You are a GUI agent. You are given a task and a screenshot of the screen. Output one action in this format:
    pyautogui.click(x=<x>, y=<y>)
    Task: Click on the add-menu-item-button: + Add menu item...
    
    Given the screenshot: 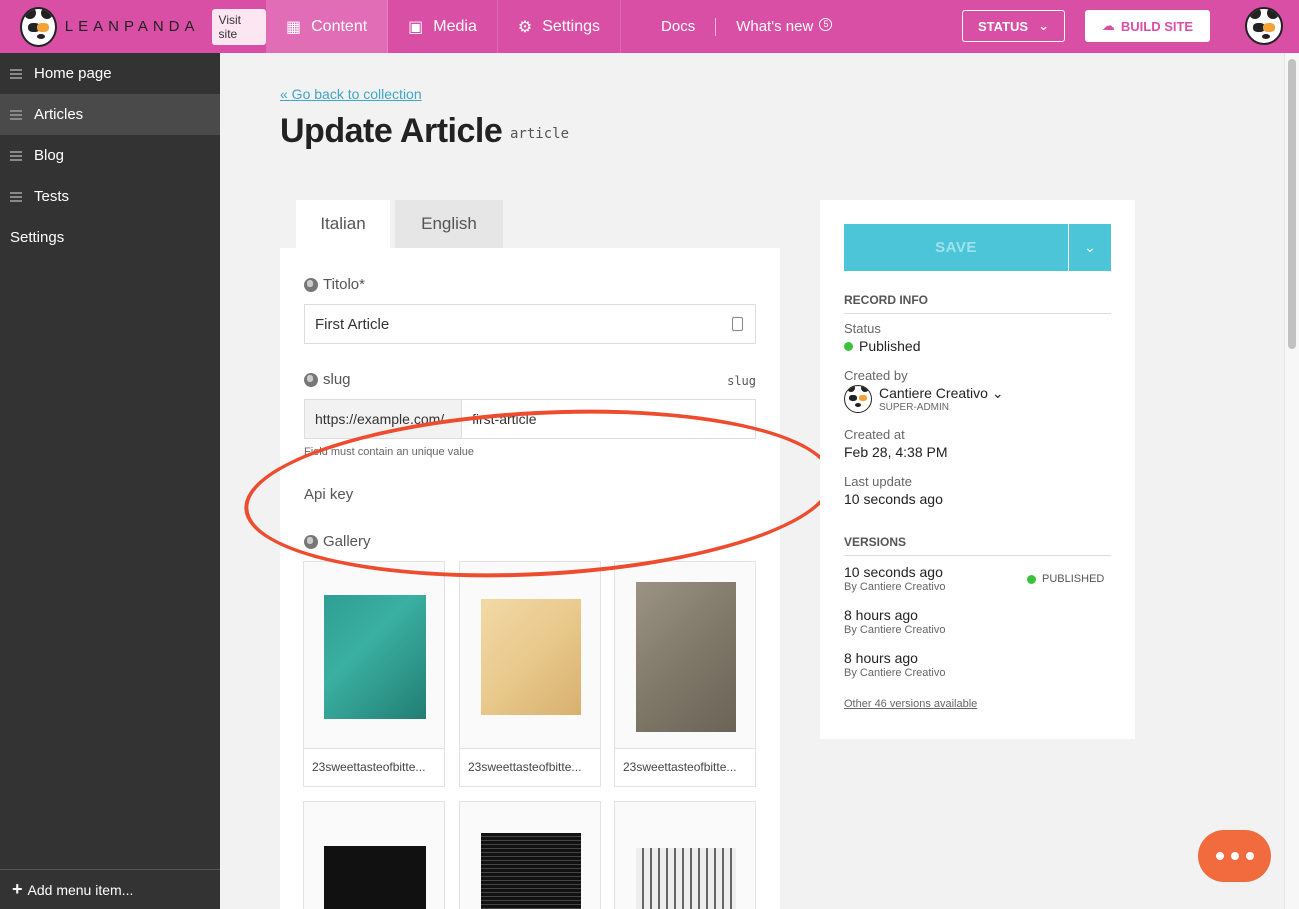 What is the action you would take?
    pyautogui.click(x=110, y=889)
    